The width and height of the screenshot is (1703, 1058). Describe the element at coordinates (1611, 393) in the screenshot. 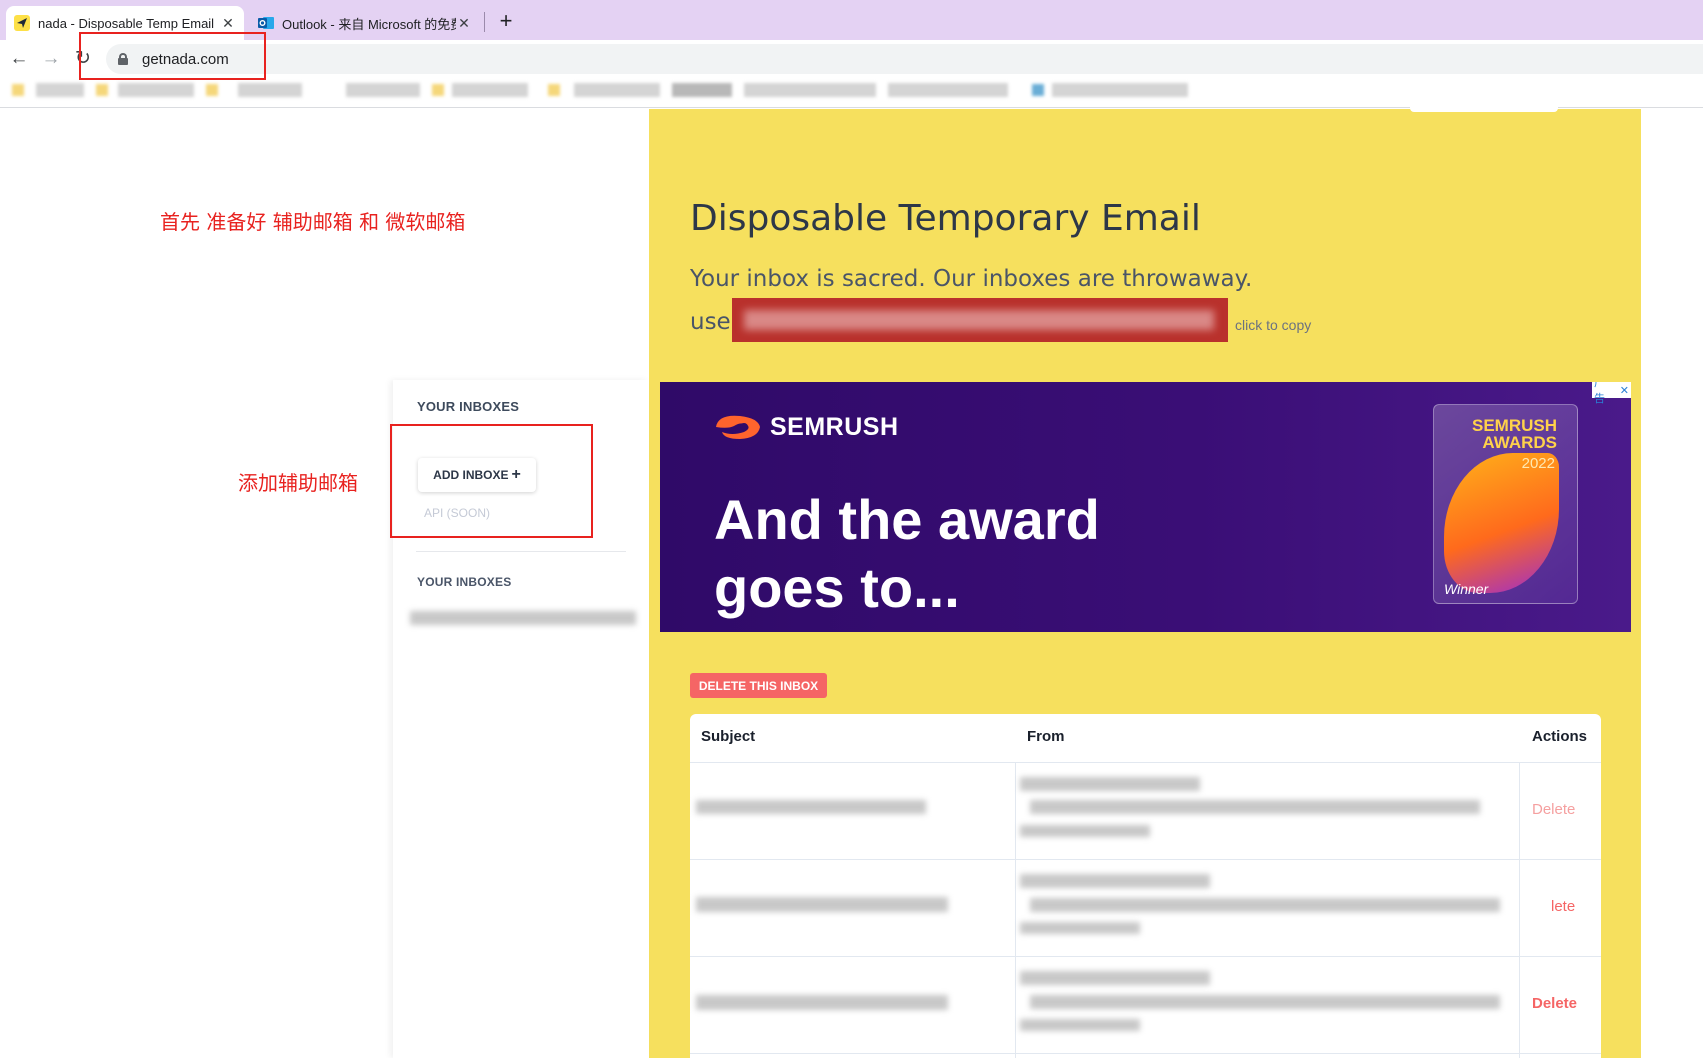

I see `ad-choices-badge: 广告 ✕` at that location.